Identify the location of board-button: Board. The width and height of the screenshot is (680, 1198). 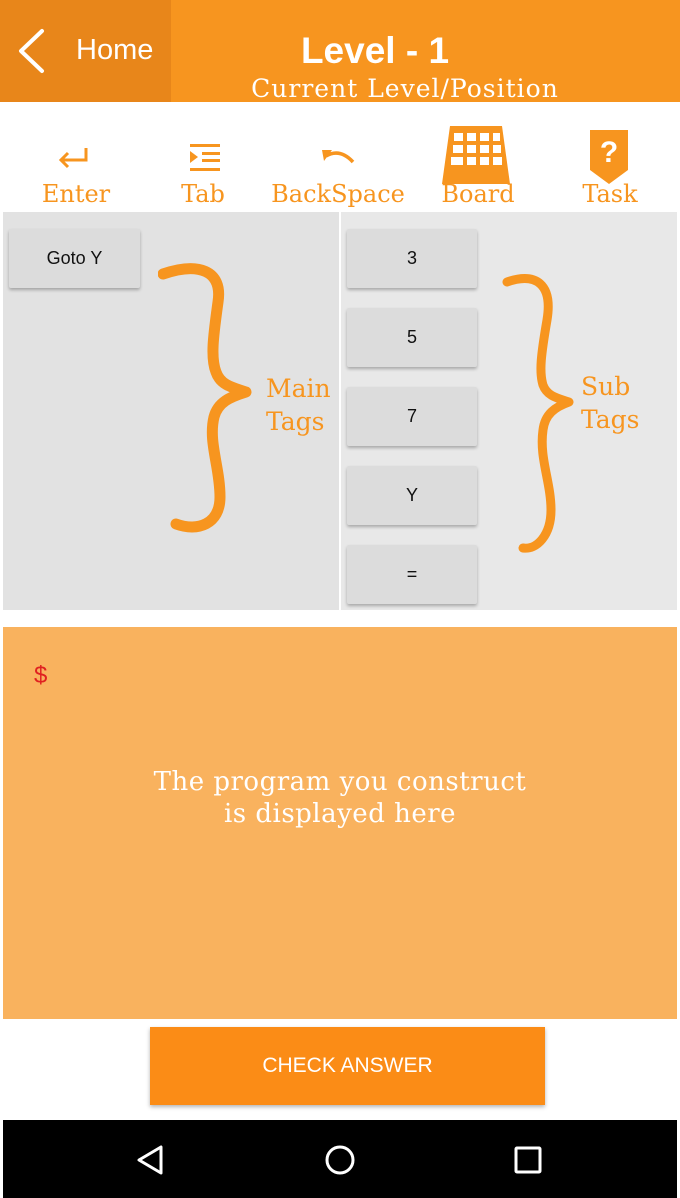
(478, 157).